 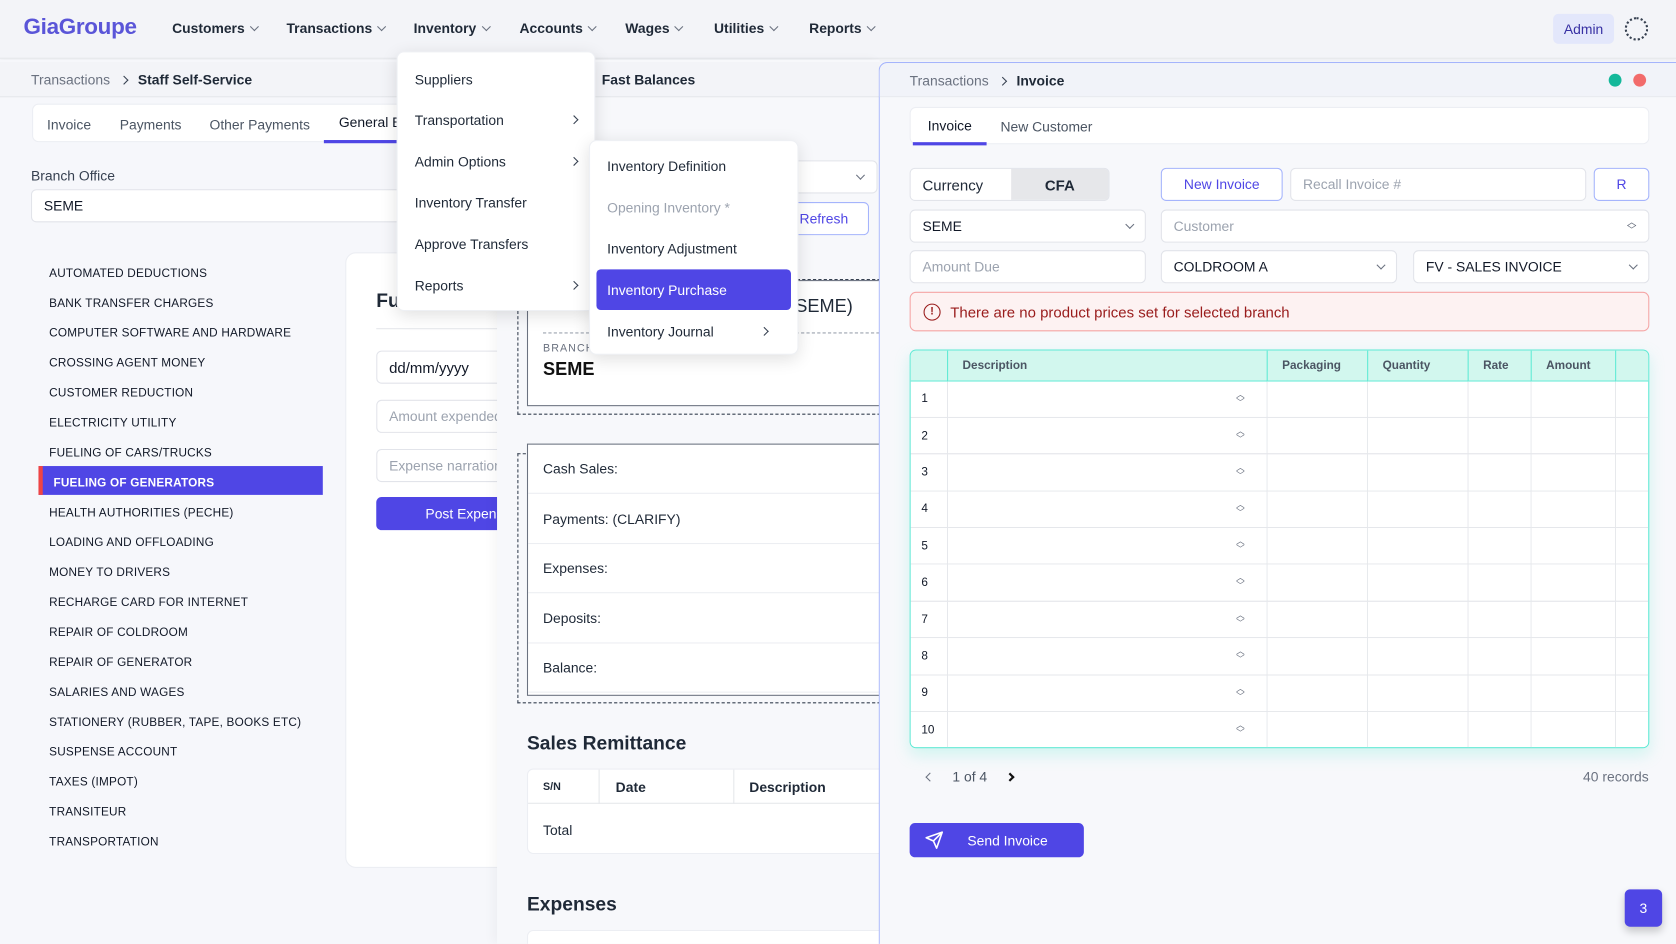 I want to click on store-select: COLDROOM A, so click(x=1279, y=267).